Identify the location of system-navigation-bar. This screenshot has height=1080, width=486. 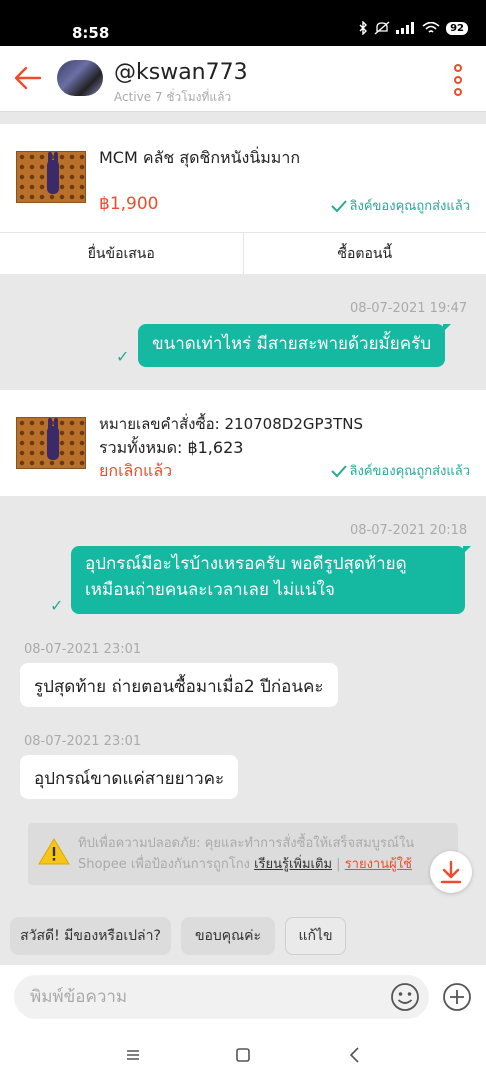
(243, 1054).